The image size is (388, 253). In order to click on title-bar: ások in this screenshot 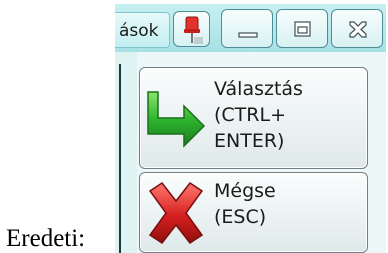, I will do `click(250, 28)`.